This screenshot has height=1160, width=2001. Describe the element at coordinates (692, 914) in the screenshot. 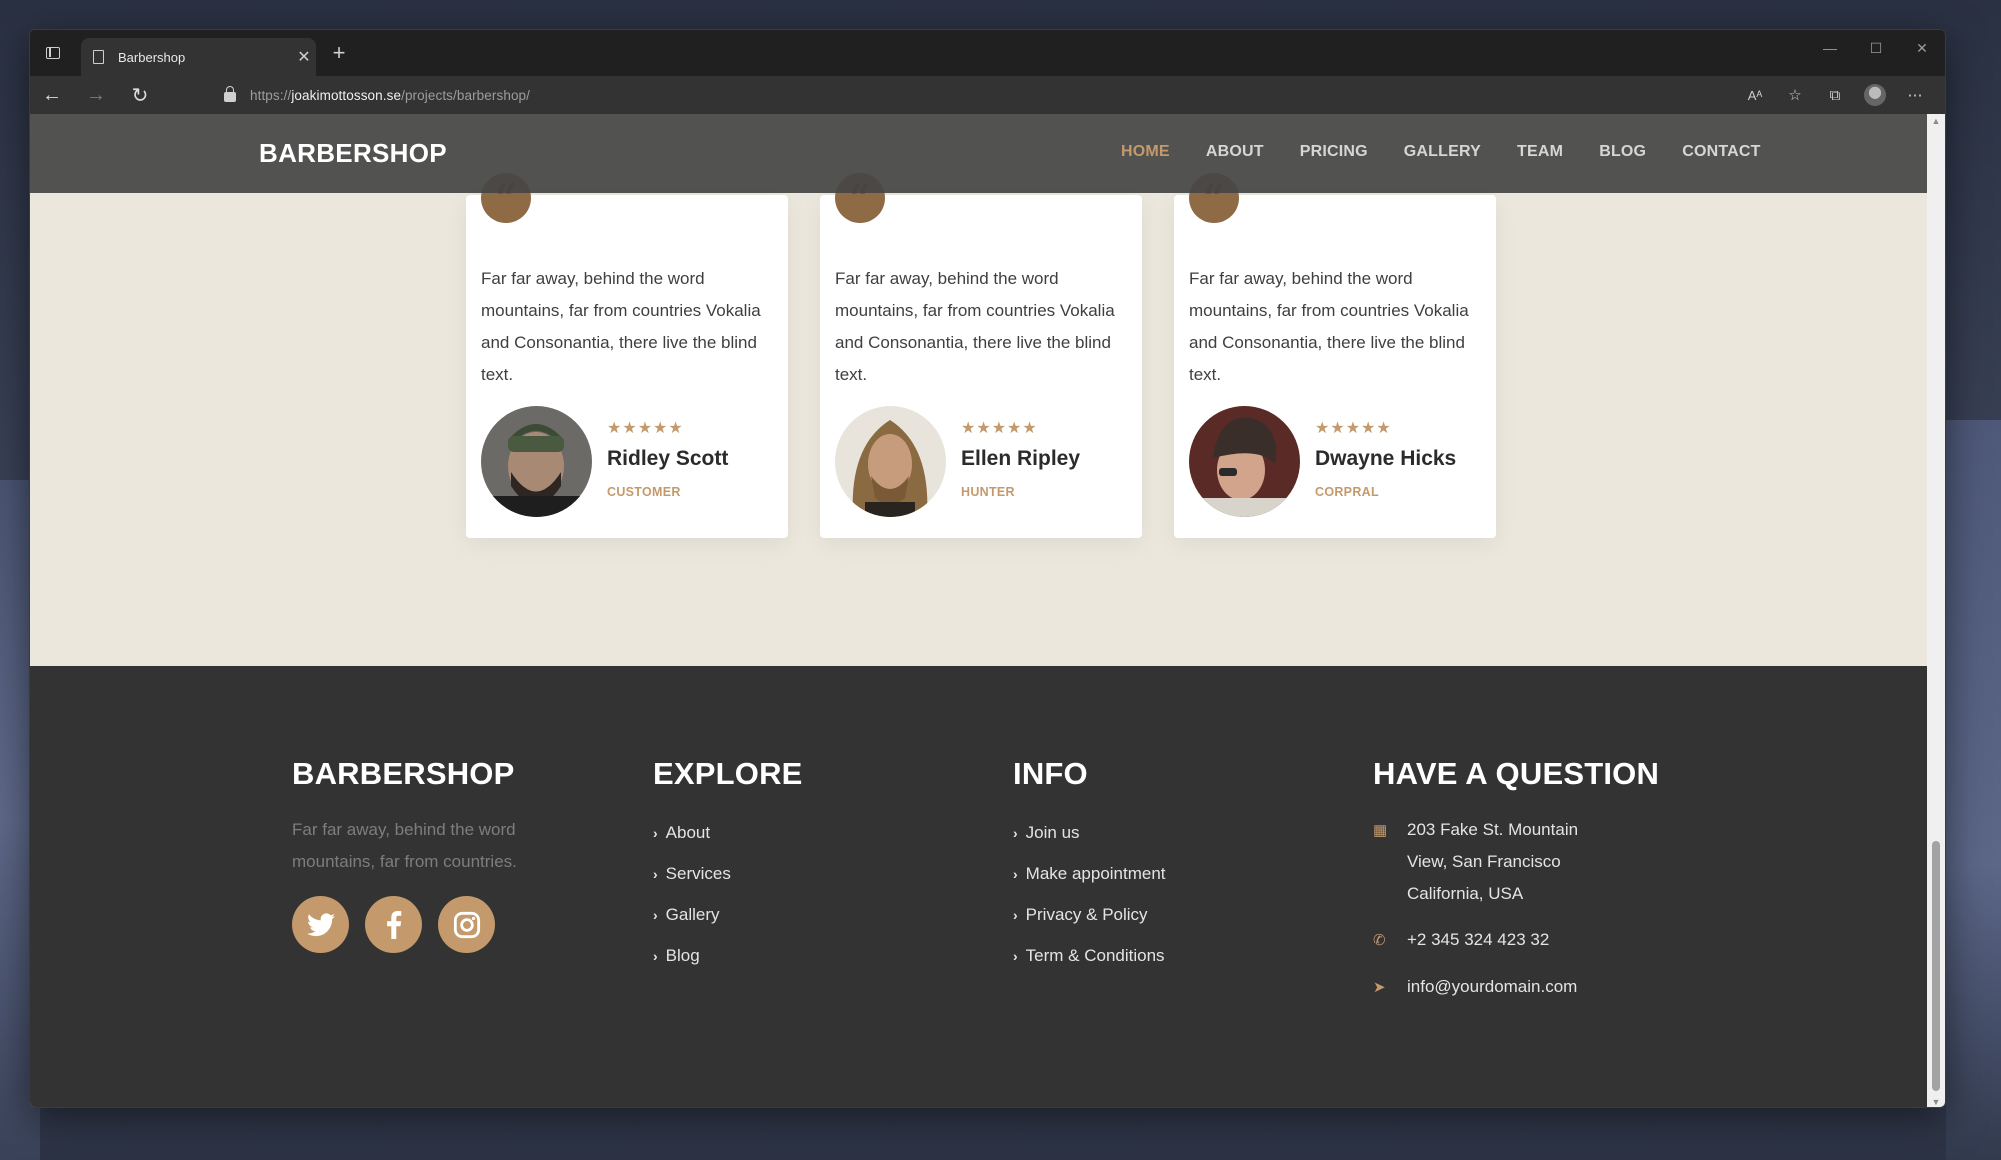

I see `footer-link-label: Gallery` at that location.